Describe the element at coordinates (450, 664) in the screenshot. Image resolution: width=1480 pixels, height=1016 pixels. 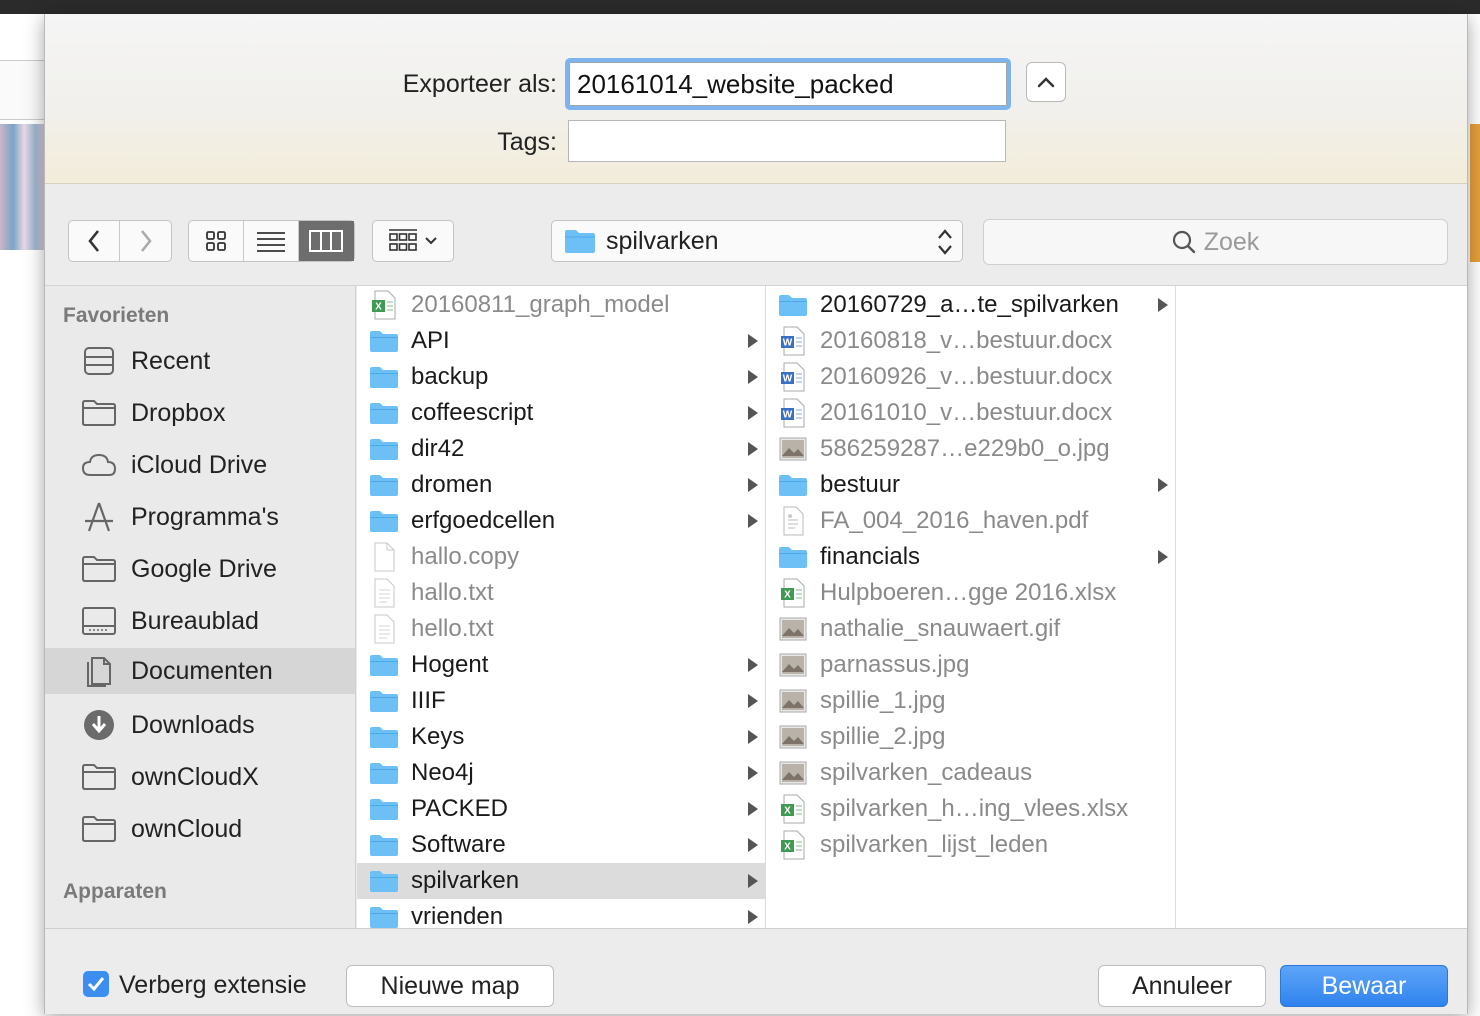
I see `file-name: Hogent` at that location.